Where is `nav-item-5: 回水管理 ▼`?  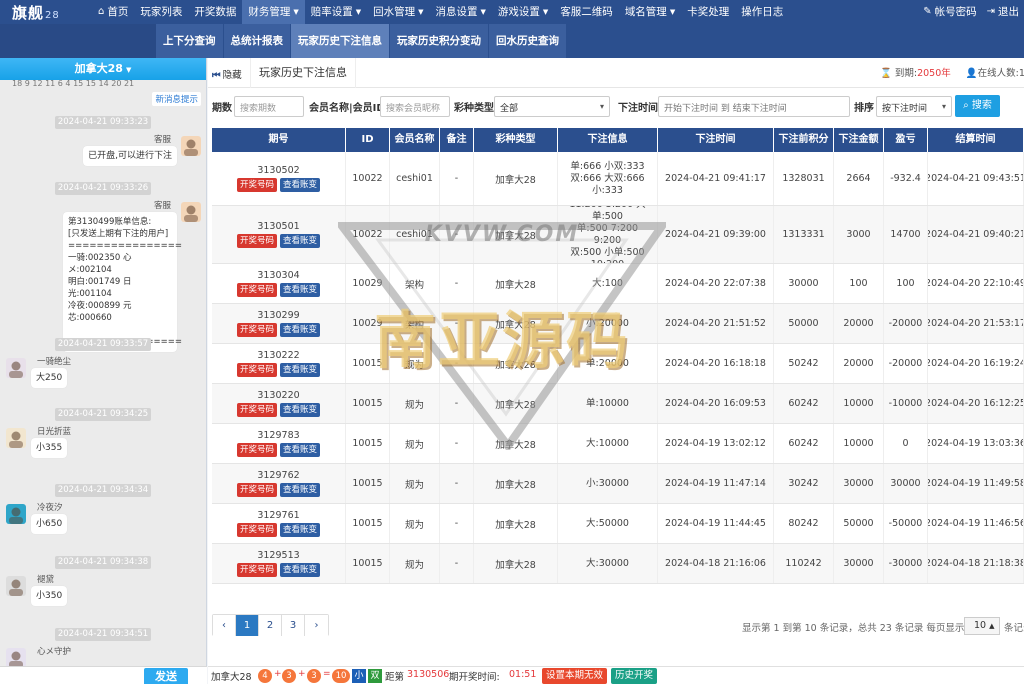
nav-item-5: 回水管理 ▼ is located at coordinates (398, 12).